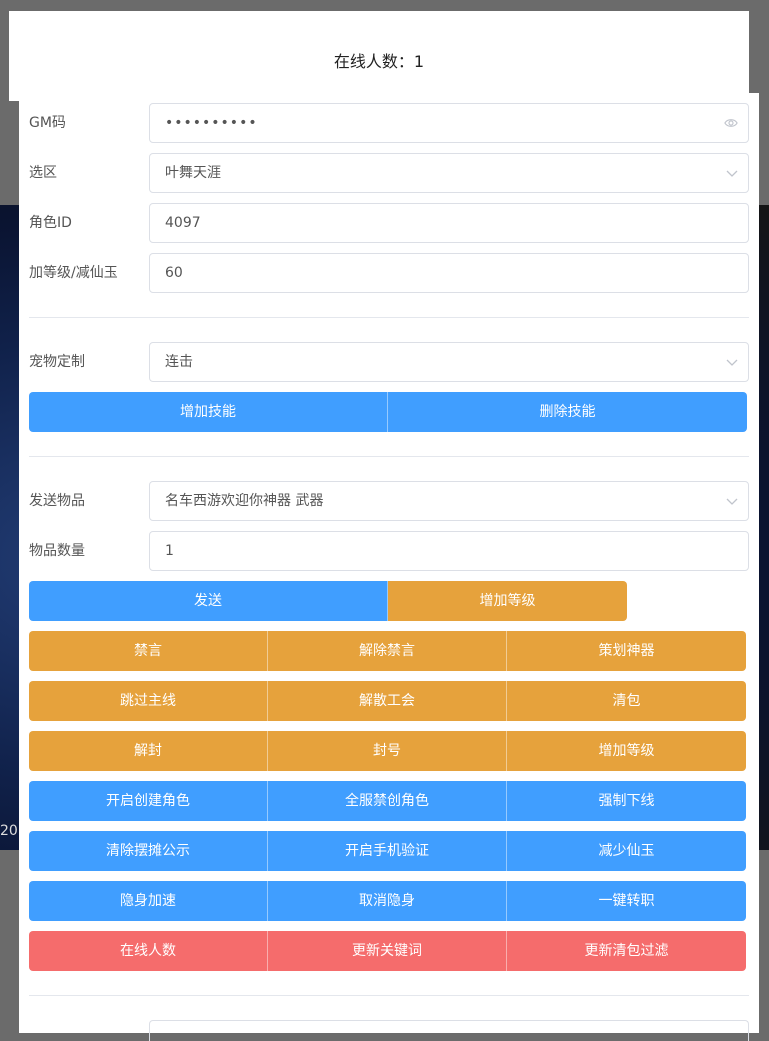  What do you see at coordinates (179, 362) in the screenshot?
I see `pet-value: 连击` at bounding box center [179, 362].